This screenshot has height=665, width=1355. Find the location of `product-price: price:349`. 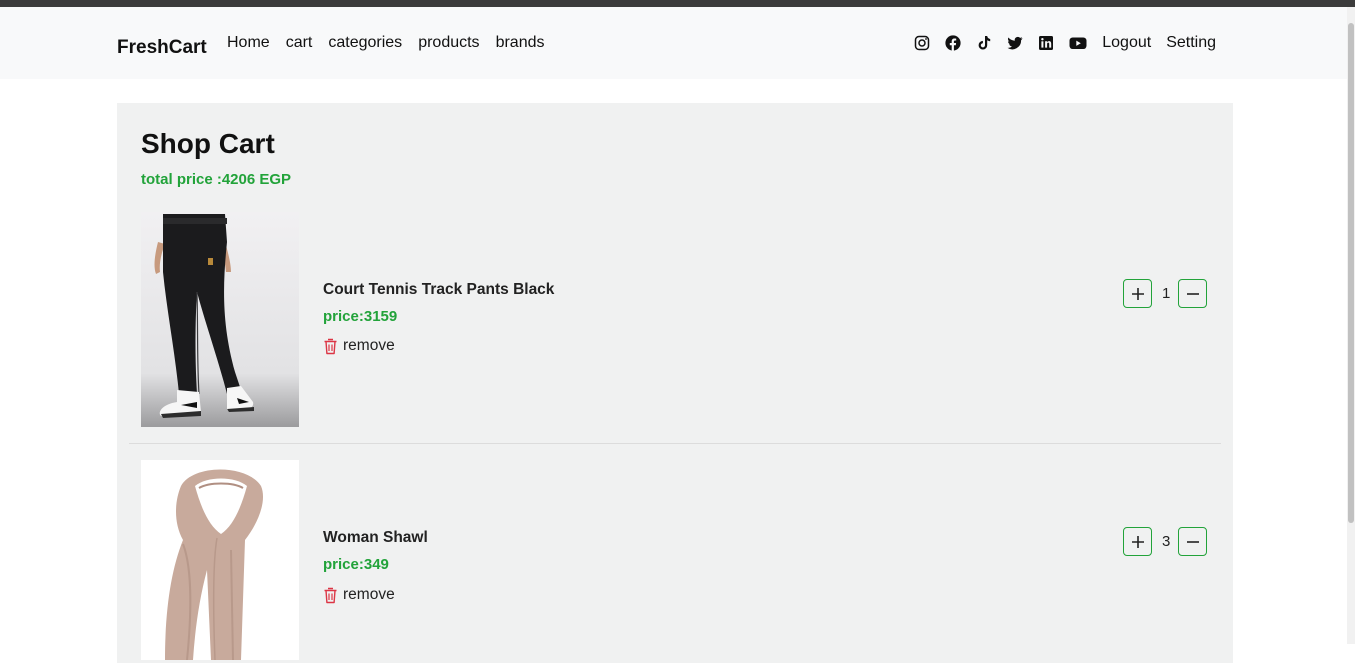

product-price: price:349 is located at coordinates (356, 564).